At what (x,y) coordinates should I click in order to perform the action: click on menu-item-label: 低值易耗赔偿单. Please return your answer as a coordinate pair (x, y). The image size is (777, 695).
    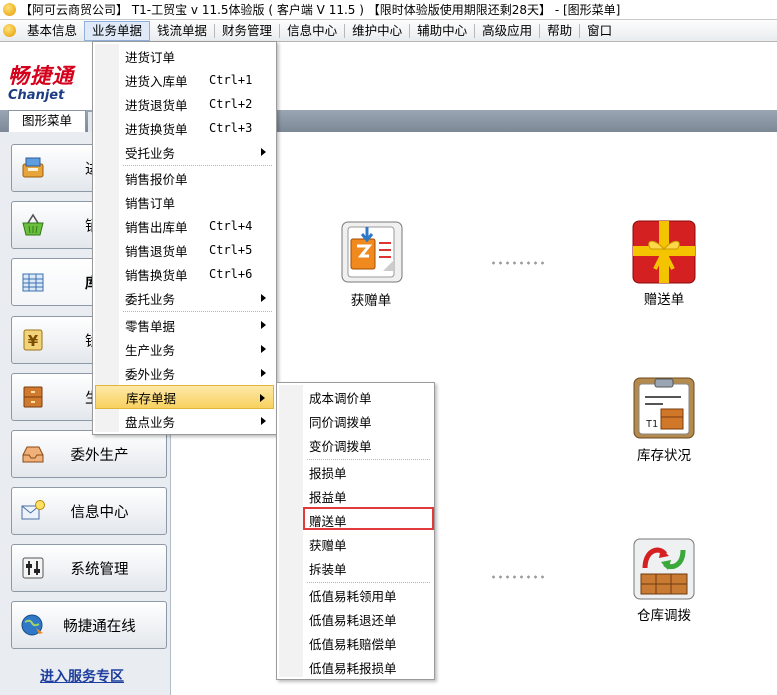
    Looking at the image, I should click on (353, 644).